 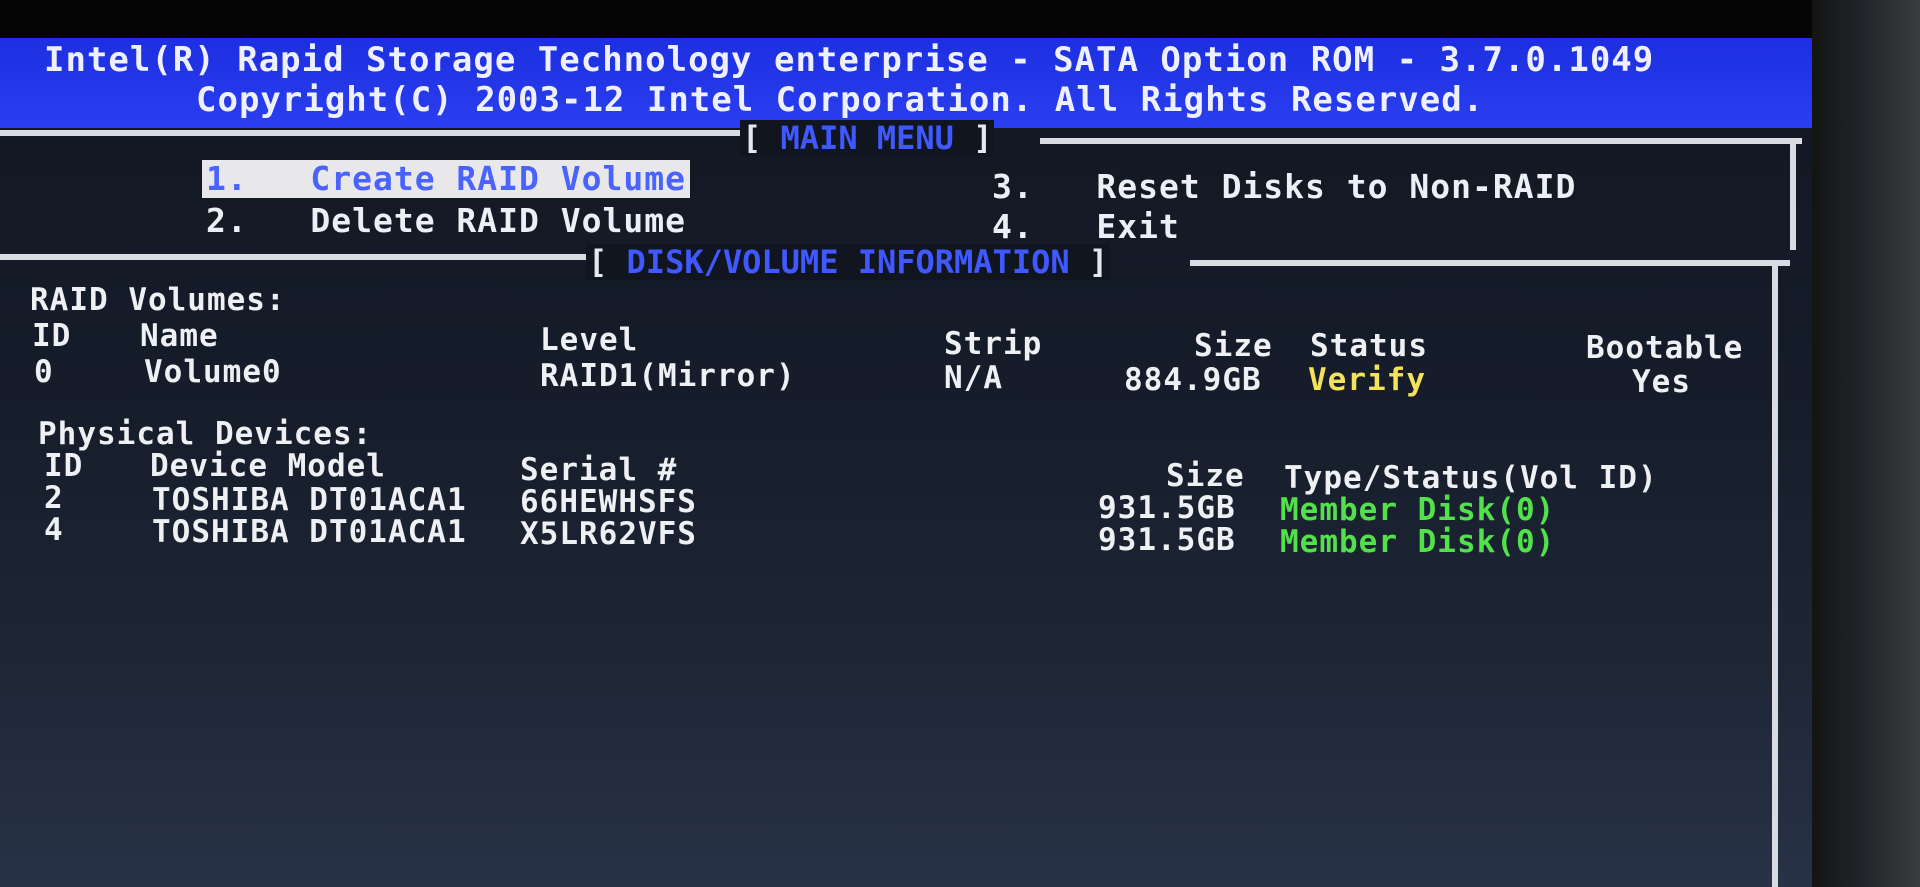 I want to click on phys-col-size: Size, so click(x=1205, y=476).